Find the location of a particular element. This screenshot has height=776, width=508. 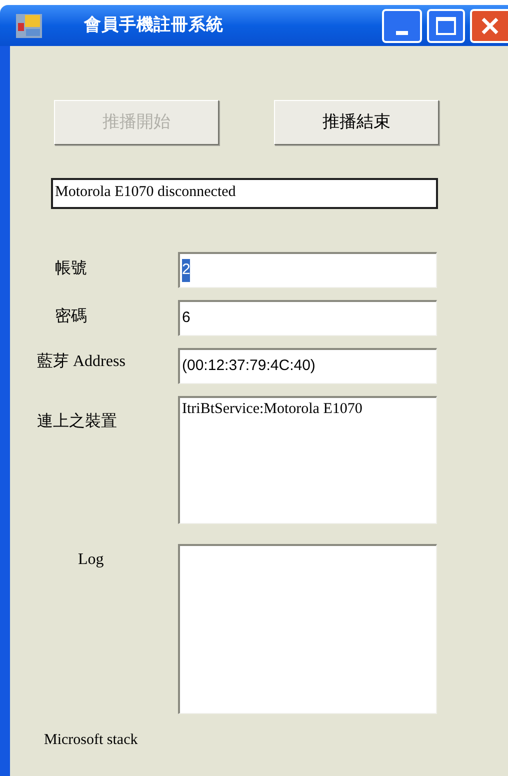

window-title: 會員手機註冊系統 is located at coordinates (154, 25).